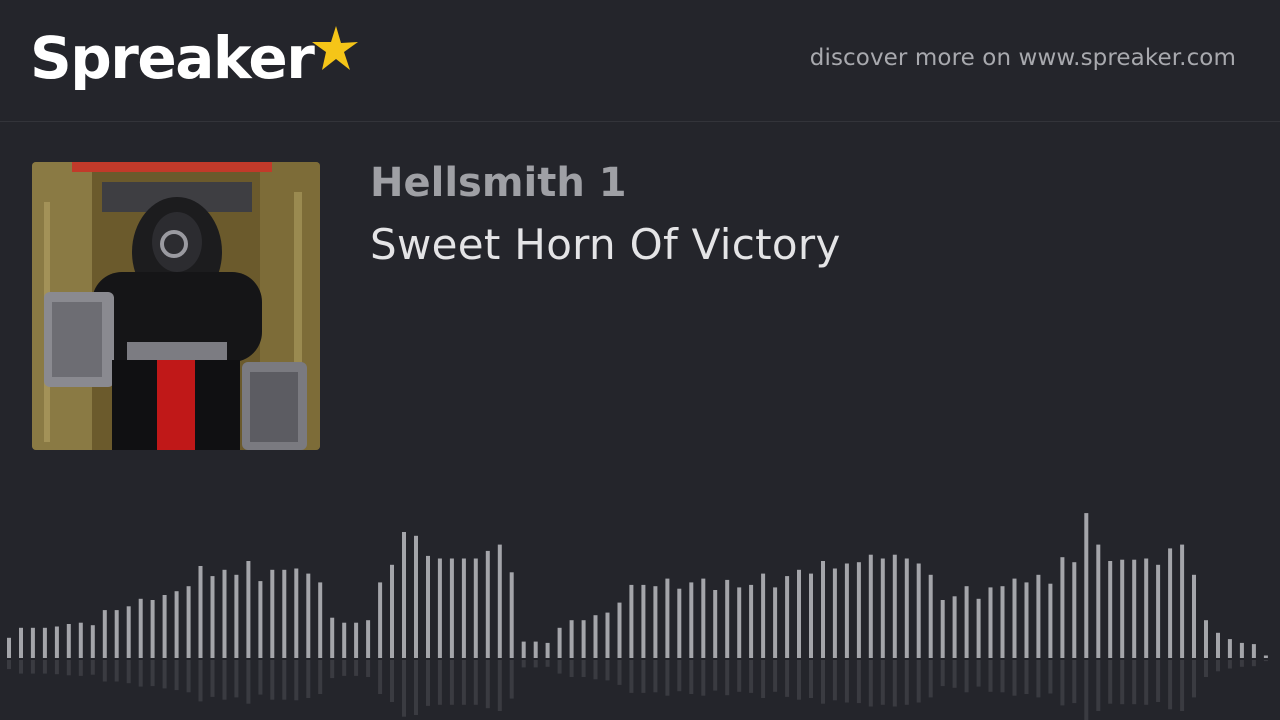 Image resolution: width=1280 pixels, height=720 pixels. I want to click on discover-more-link: discover more on www.spreaker.com, so click(1023, 58).